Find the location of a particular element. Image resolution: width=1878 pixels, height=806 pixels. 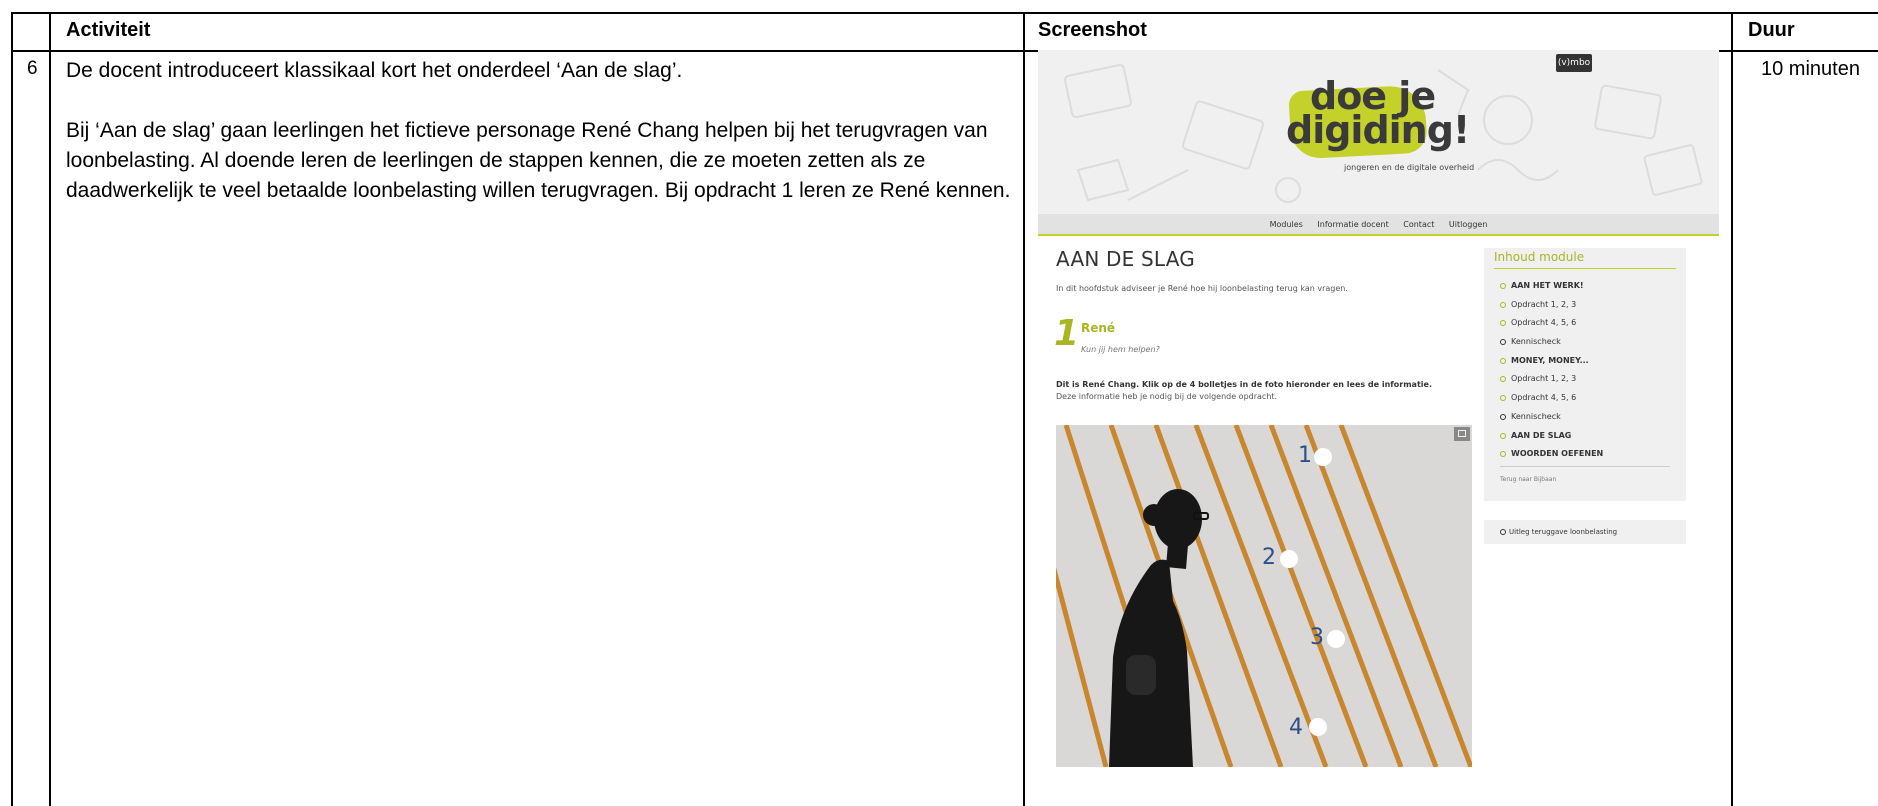

photo-illustration is located at coordinates (1264, 596).